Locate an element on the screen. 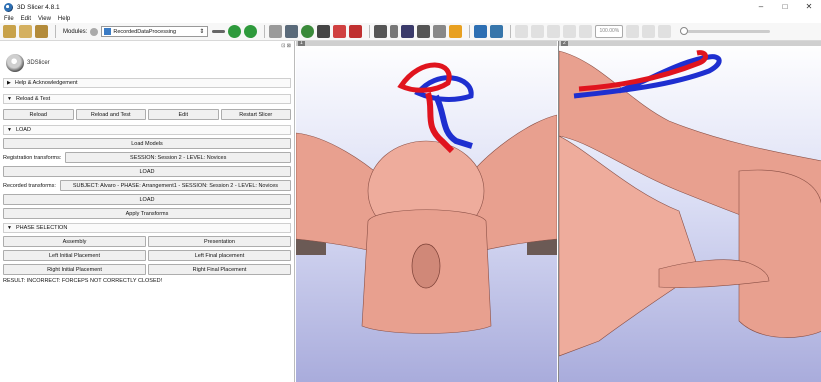 This screenshot has width=821, height=382. logo-text: 3DSlicer is located at coordinates (38, 63).